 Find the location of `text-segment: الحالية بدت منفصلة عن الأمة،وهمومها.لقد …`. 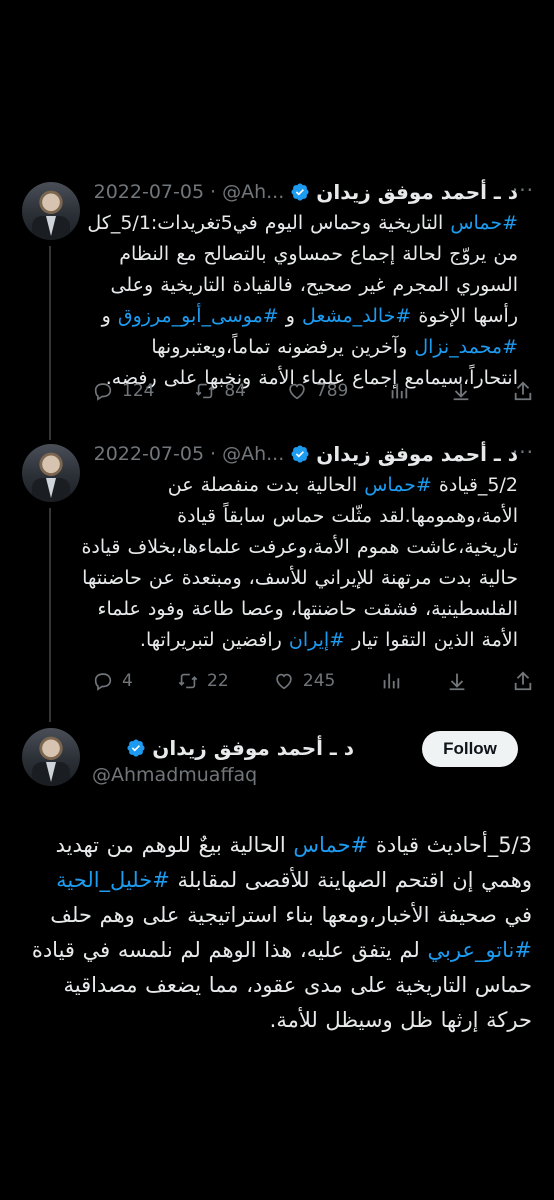

text-segment: الحالية بدت منفصلة عن الأمة،وهمومها.لقد … is located at coordinates (299, 562).